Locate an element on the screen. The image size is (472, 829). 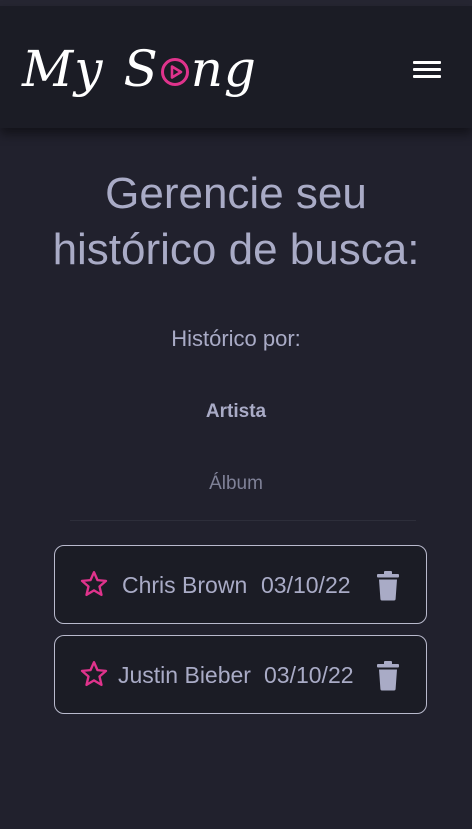
app-logo: My S ng is located at coordinates (139, 69).